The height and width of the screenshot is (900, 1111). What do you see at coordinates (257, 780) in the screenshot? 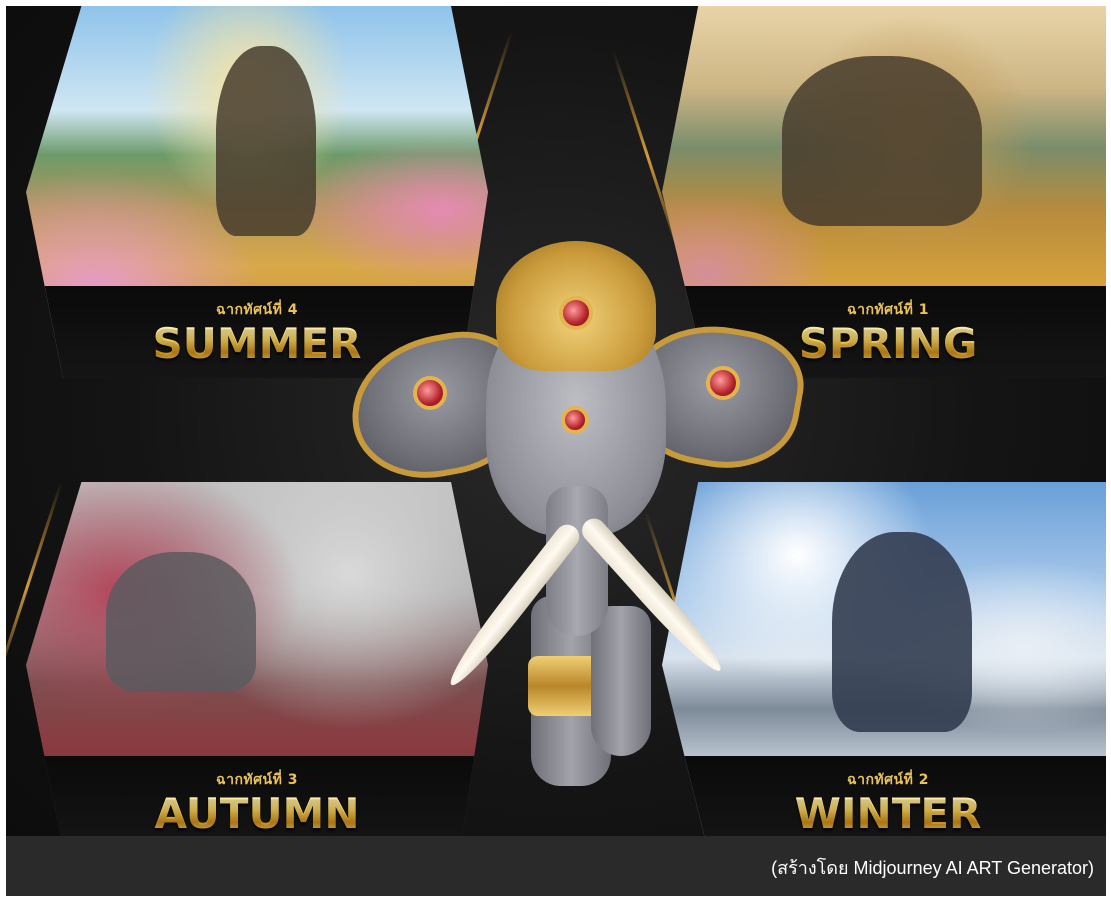
I see `autumn-subtitle: ฉากทัศน์ที่ 3` at bounding box center [257, 780].